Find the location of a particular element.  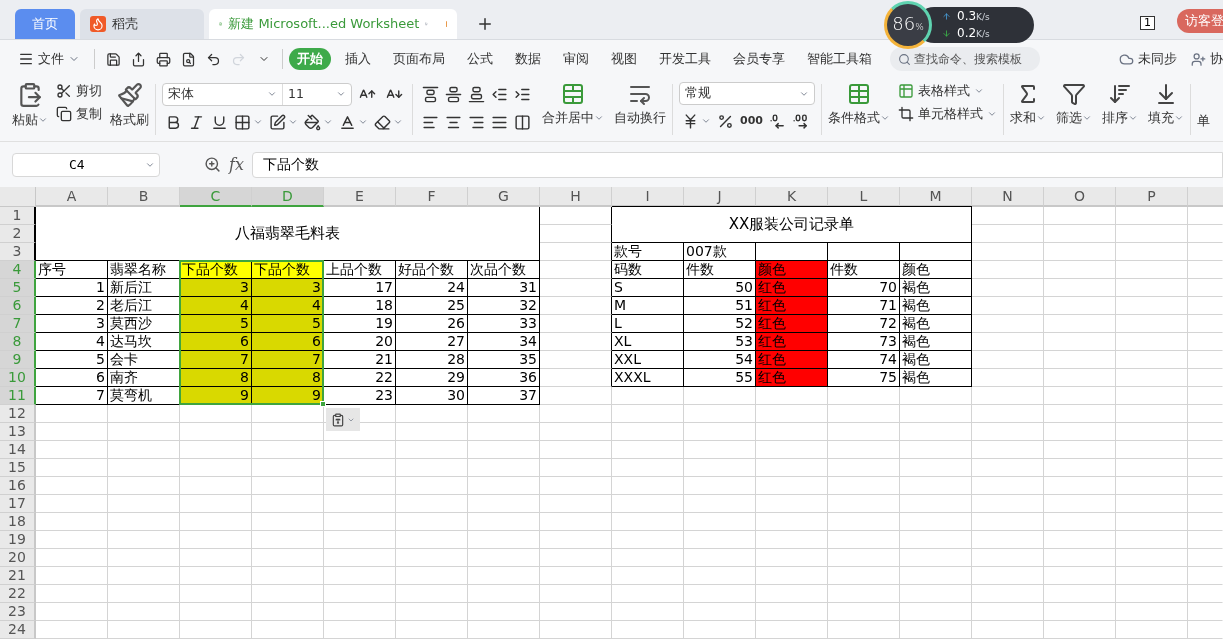

row-header: 21 is located at coordinates (18, 576).